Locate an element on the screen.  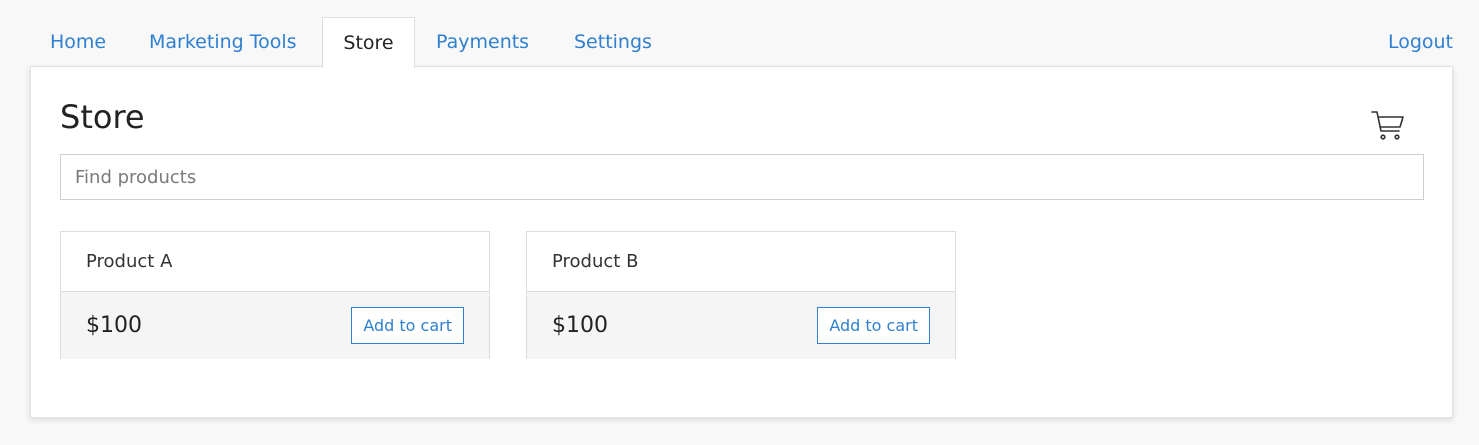
product-card: Product A $100 Add to cart is located at coordinates (275, 295).